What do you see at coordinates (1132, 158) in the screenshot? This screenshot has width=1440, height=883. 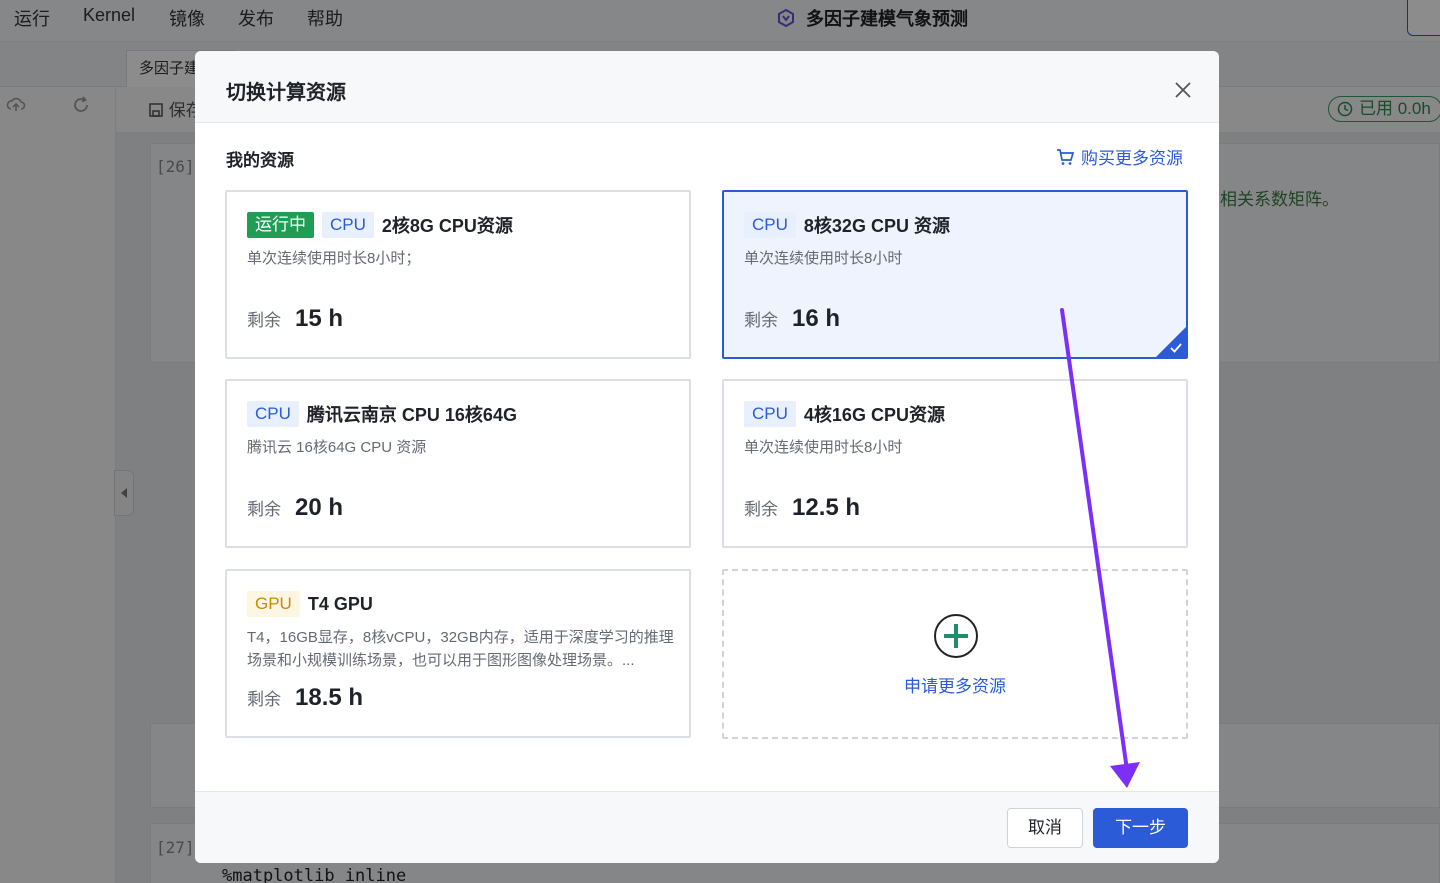 I see `buy-more-label: 购买更多资源` at bounding box center [1132, 158].